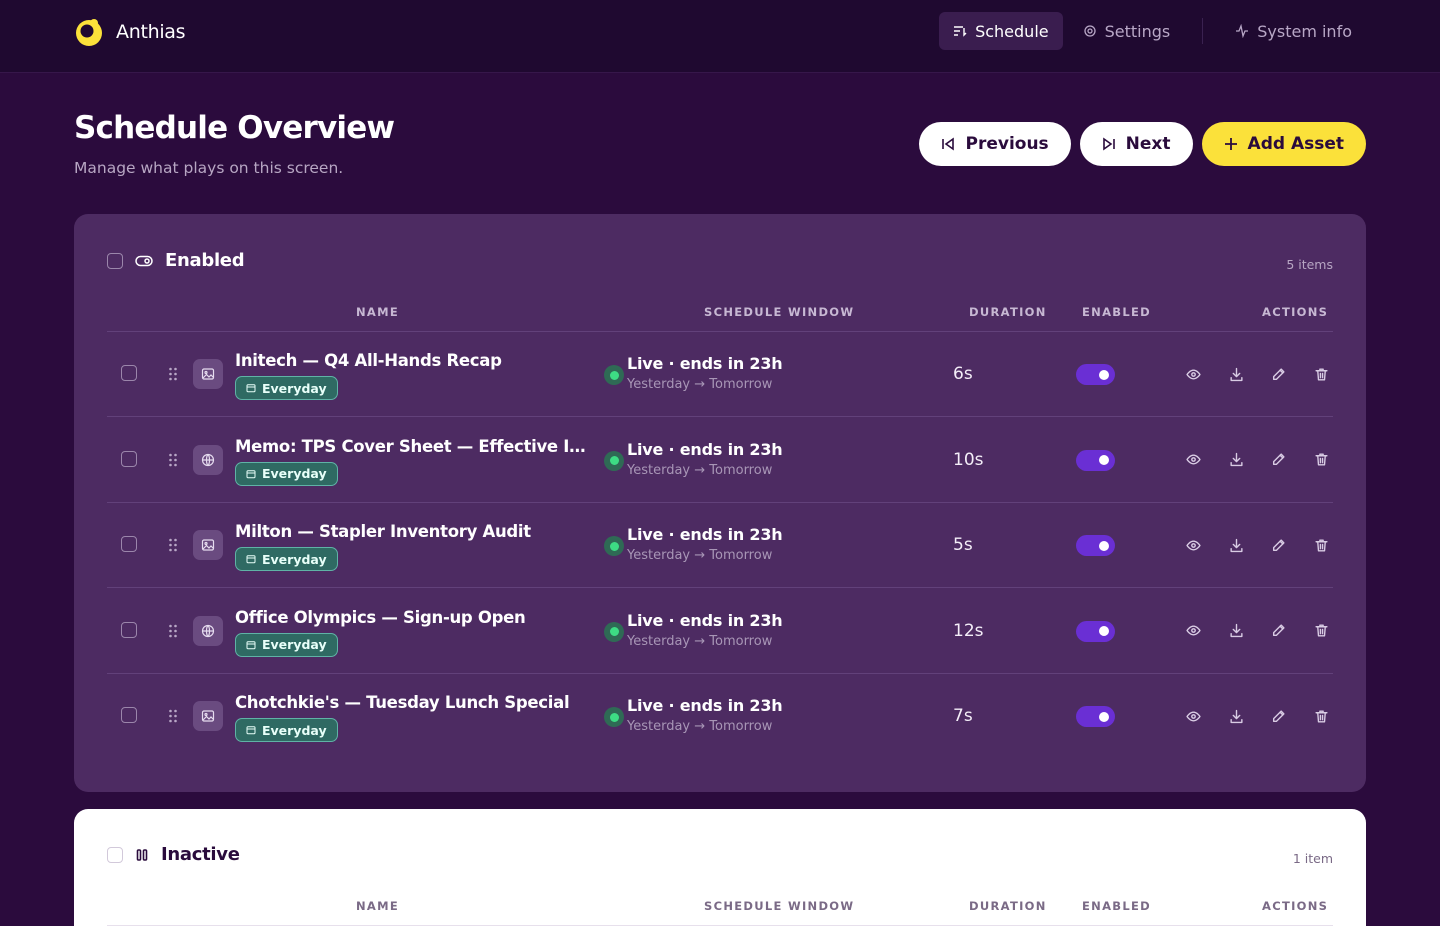  Describe the element at coordinates (1001, 31) in the screenshot. I see `nav-schedule: Schedule` at that location.